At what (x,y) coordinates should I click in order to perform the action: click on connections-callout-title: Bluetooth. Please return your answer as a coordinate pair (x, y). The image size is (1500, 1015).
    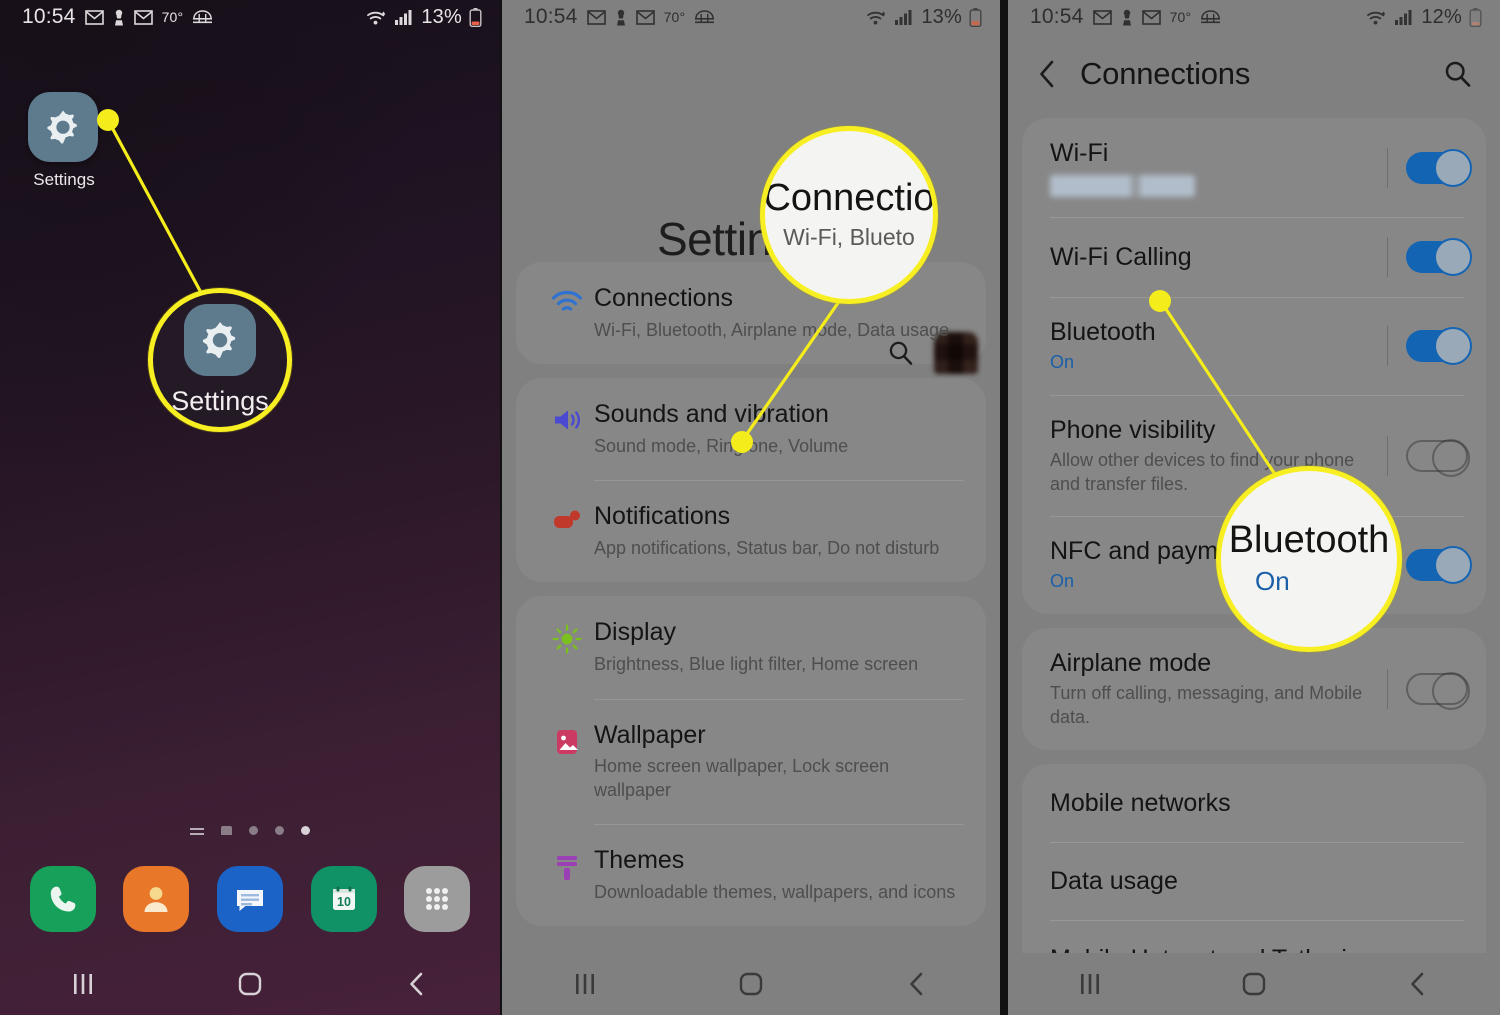
    Looking at the image, I should click on (1309, 540).